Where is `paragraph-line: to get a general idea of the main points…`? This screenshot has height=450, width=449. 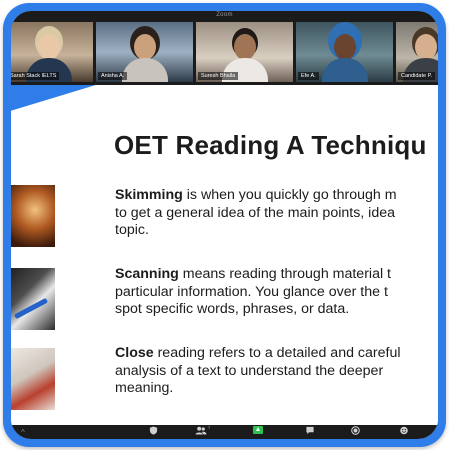 paragraph-line: to get a general idea of the main points… is located at coordinates (255, 212).